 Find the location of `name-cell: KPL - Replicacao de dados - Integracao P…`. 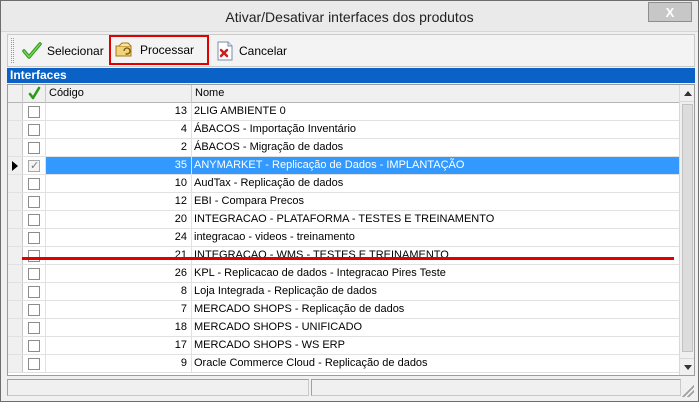

name-cell: KPL - Replicacao de dados - Integracao P… is located at coordinates (320, 273).